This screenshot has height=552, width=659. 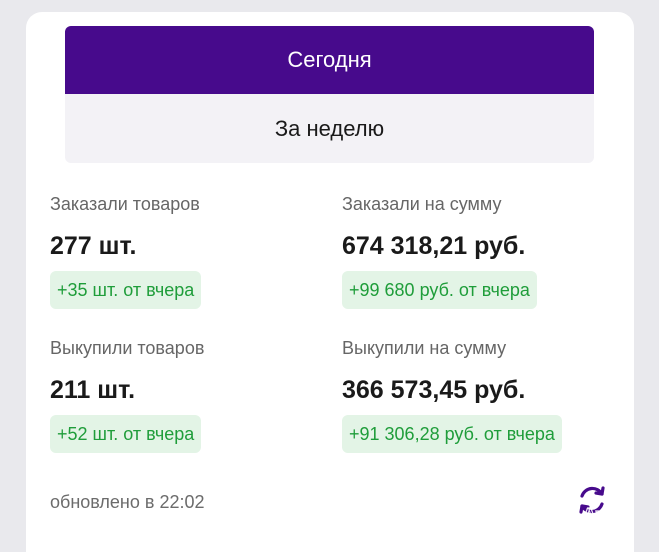 I want to click on tab-week-label: За неделю, so click(x=329, y=128).